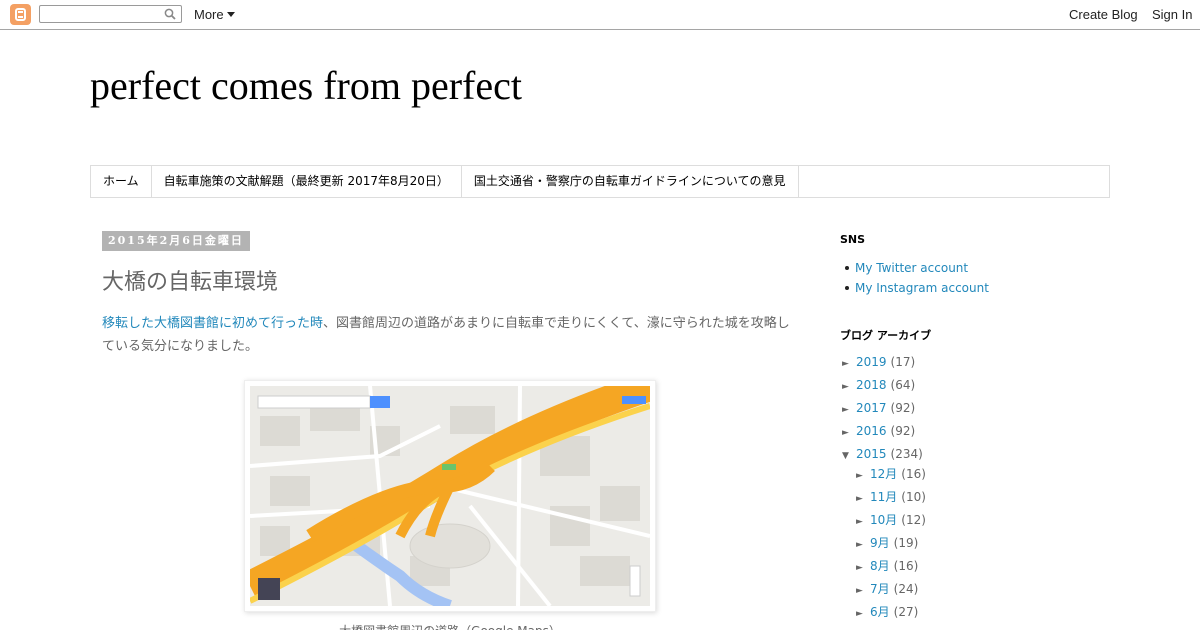 This screenshot has width=1200, height=630. What do you see at coordinates (883, 474) in the screenshot?
I see `archive-month-item-label: 12月` at bounding box center [883, 474].